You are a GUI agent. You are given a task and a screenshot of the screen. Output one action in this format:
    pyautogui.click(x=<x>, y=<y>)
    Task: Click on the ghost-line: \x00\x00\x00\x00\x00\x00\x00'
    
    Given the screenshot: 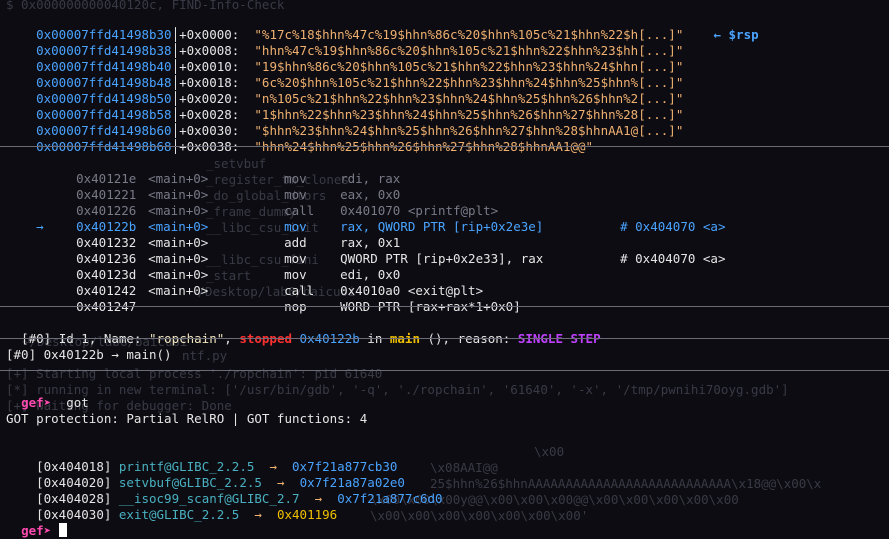 What is the action you would take?
    pyautogui.click(x=479, y=515)
    